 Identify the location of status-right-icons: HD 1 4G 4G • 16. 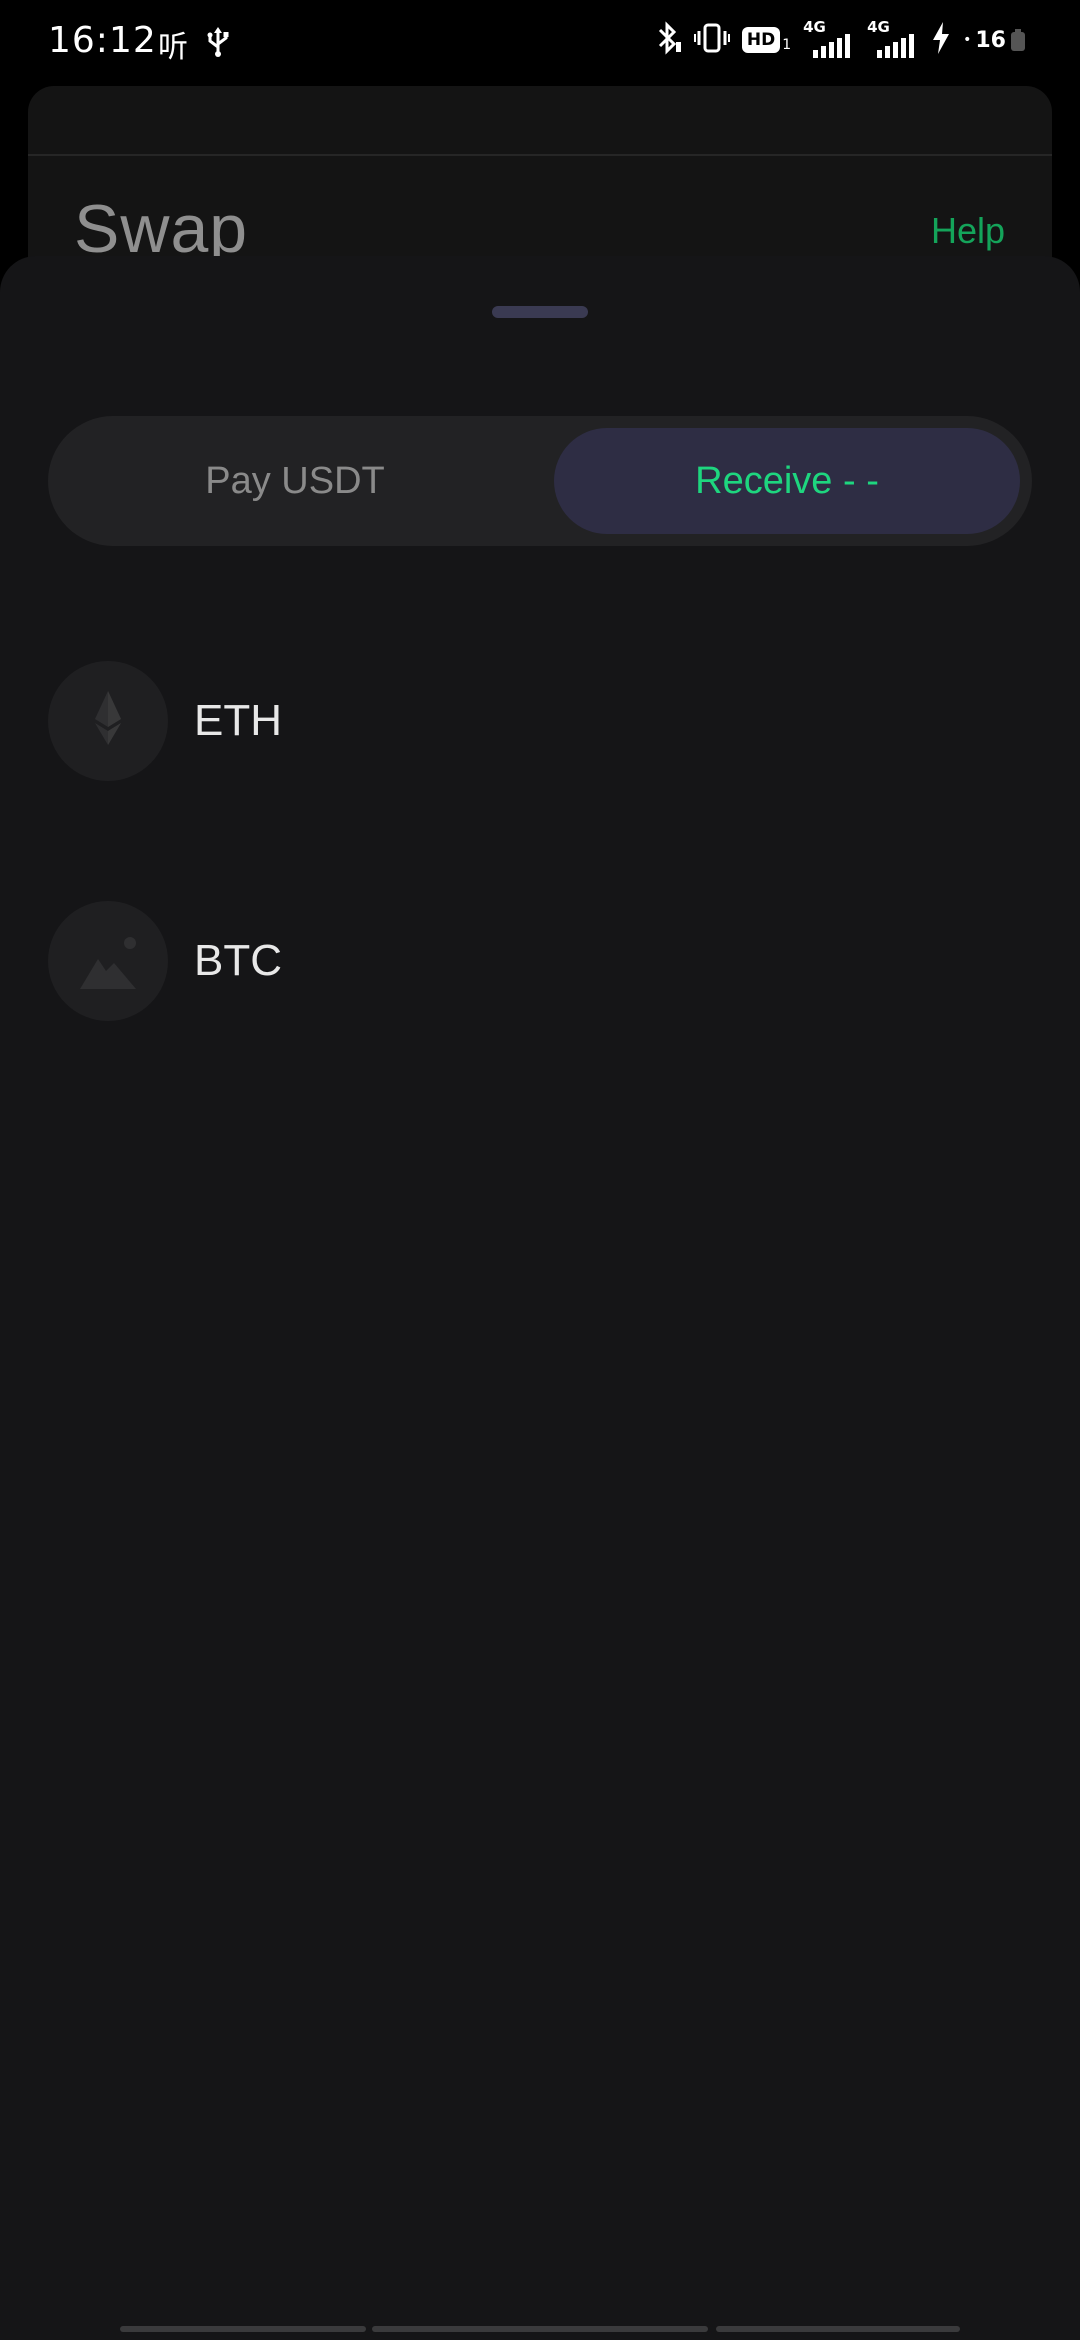
(840, 40).